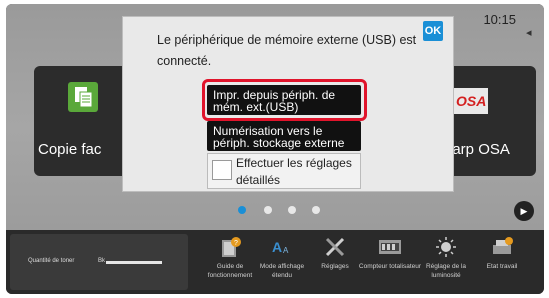 This screenshot has height=298, width=549. What do you see at coordinates (335, 263) in the screenshot?
I see `shortcut-settings: Réglages` at bounding box center [335, 263].